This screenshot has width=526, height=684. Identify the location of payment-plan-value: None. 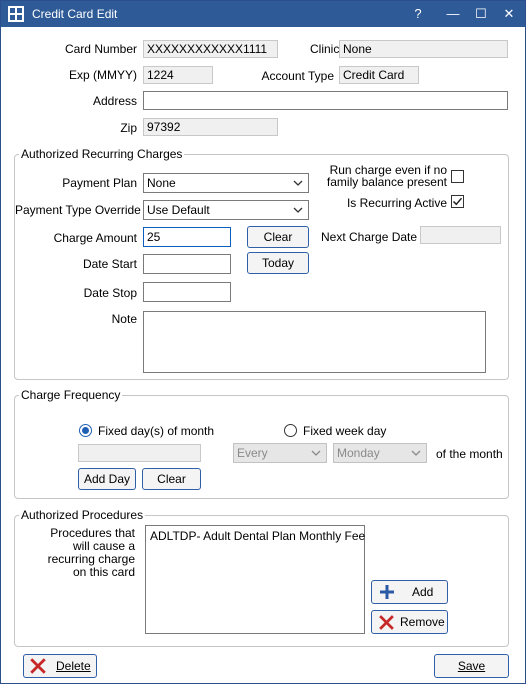
(161, 183).